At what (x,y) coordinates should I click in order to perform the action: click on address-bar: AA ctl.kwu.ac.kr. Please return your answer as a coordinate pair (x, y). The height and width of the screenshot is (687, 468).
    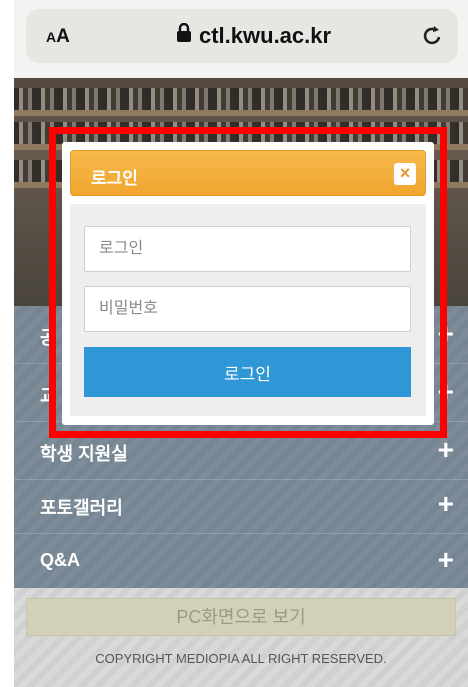
    Looking at the image, I should click on (242, 36).